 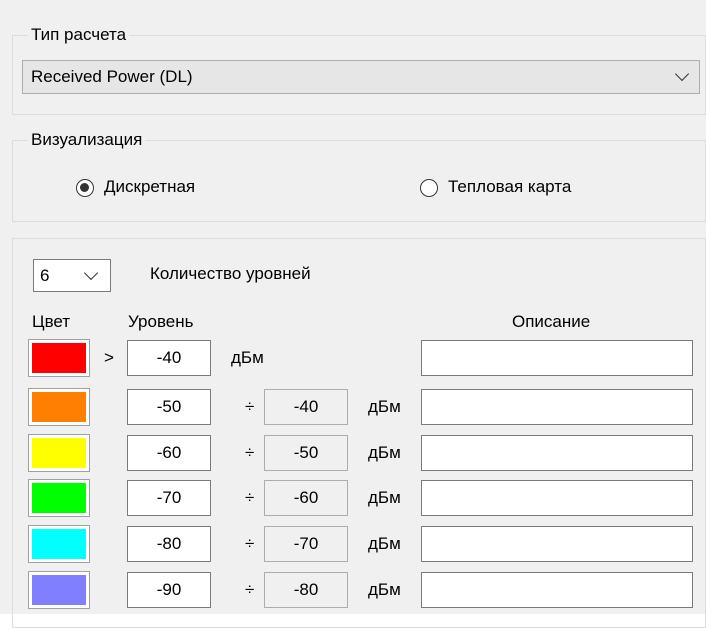 What do you see at coordinates (51, 321) in the screenshot?
I see `header-color: Цвет` at bounding box center [51, 321].